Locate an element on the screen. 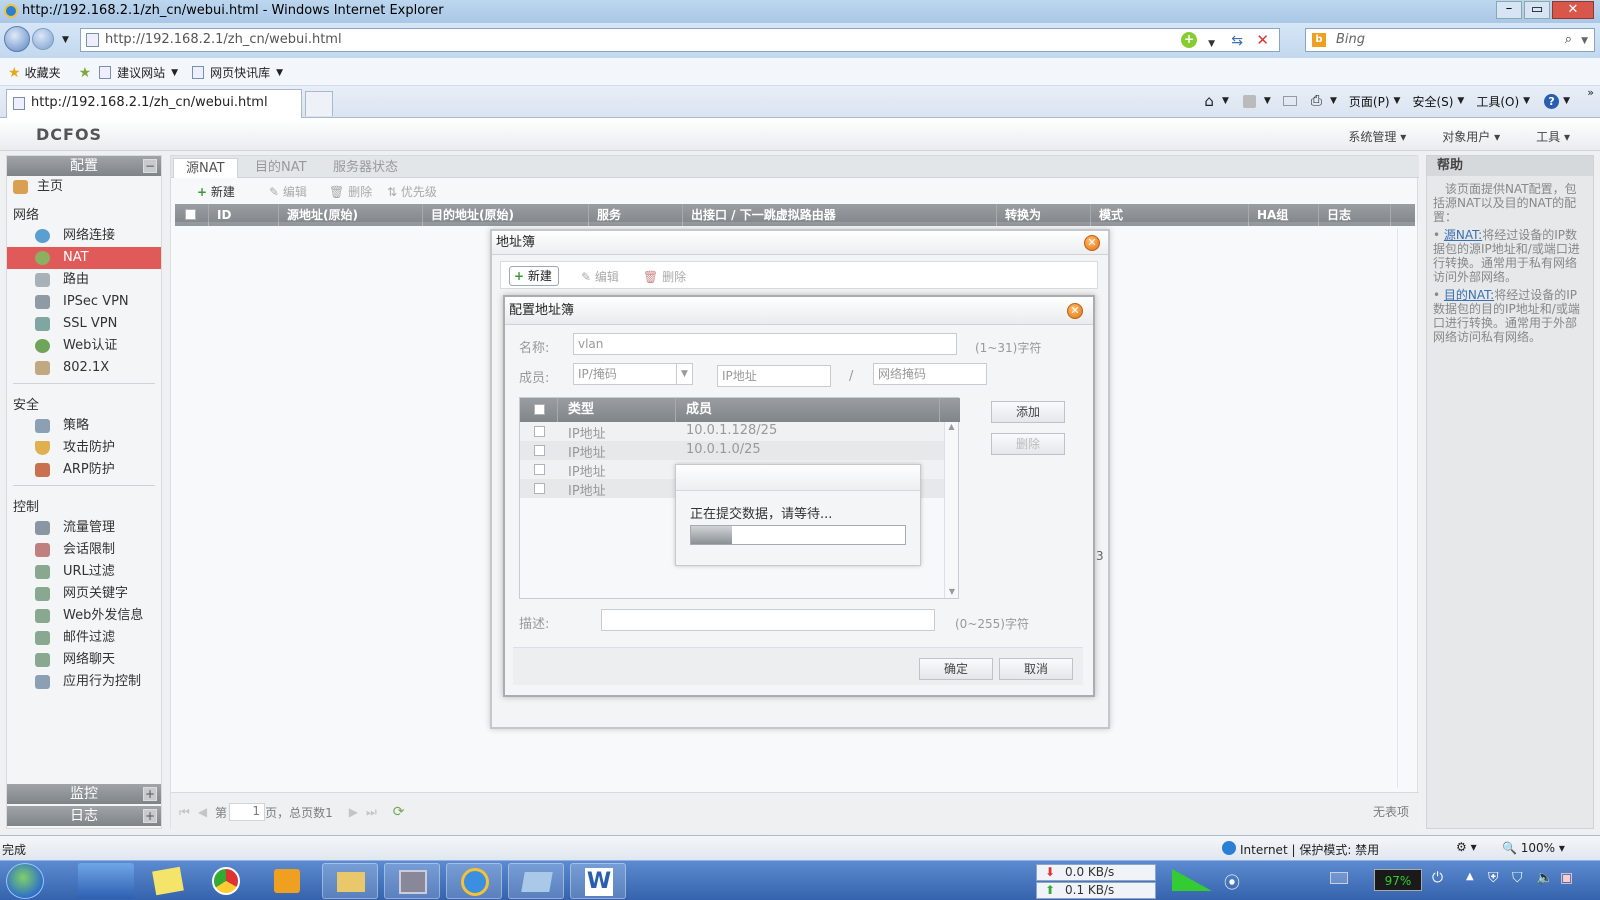 The width and height of the screenshot is (1600, 900). add-favorite-icon: ★ is located at coordinates (85, 73).